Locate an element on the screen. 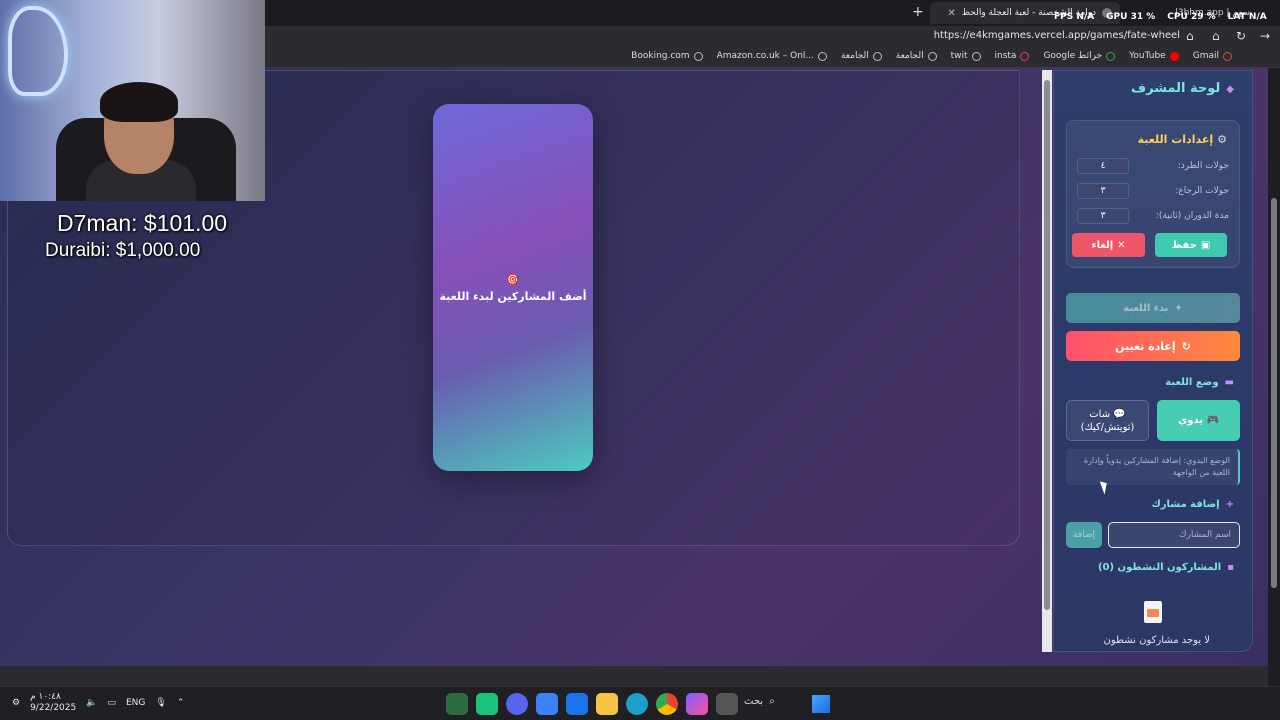  bookmark-item: twit is located at coordinates (966, 56).